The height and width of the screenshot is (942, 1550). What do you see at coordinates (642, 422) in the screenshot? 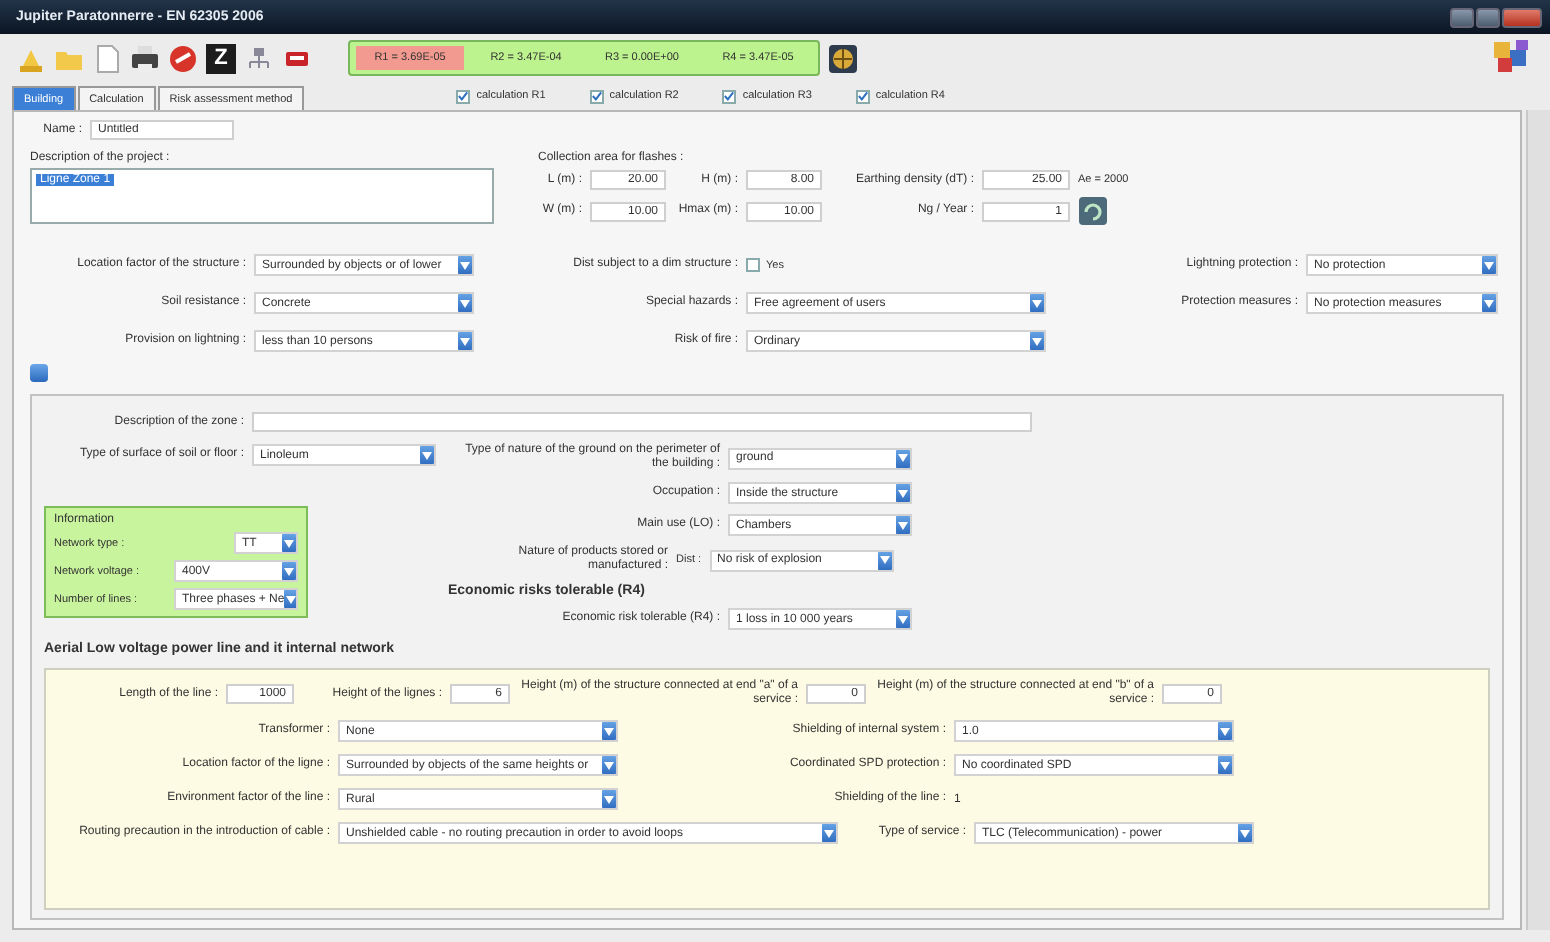
I see `input-field` at bounding box center [642, 422].